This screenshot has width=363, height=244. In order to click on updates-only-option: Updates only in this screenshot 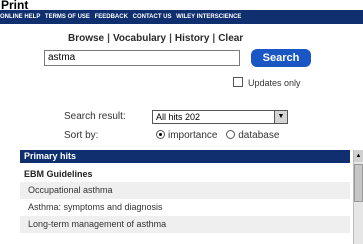, I will do `click(267, 82)`.